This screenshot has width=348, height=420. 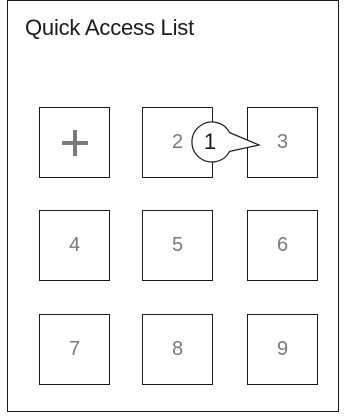 I want to click on tile-8: 8, so click(x=177, y=349).